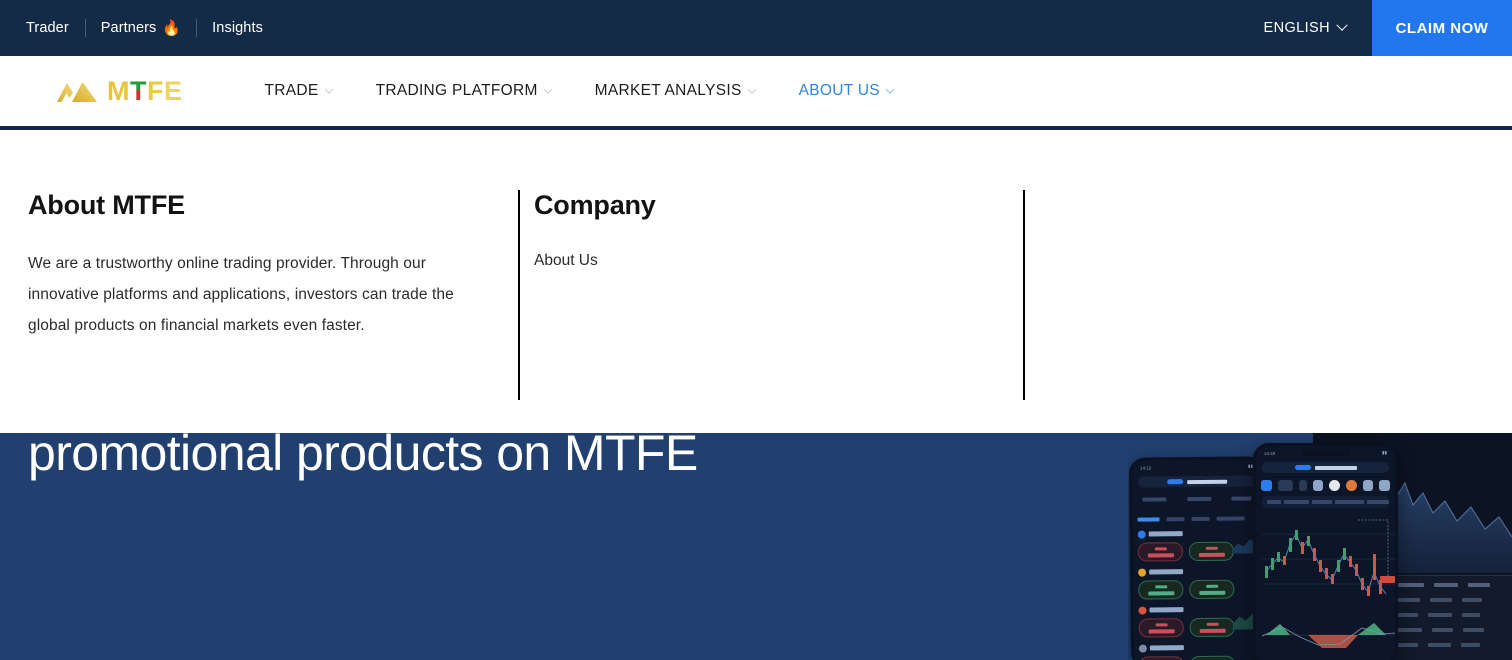 The height and width of the screenshot is (660, 1512). I want to click on logo-letter-e: E, so click(173, 90).